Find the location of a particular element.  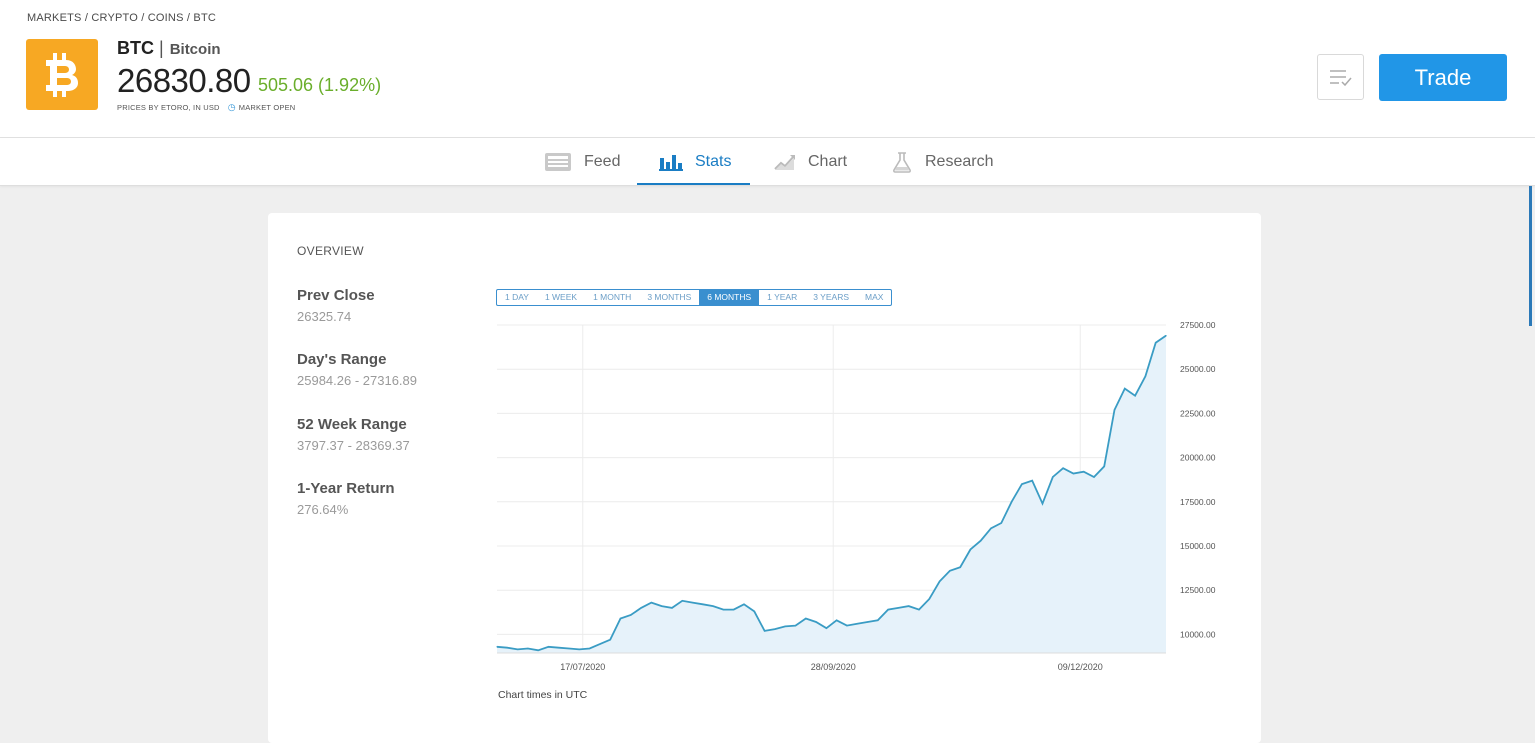

asset-title: BTC | Bitcoin is located at coordinates (169, 48).